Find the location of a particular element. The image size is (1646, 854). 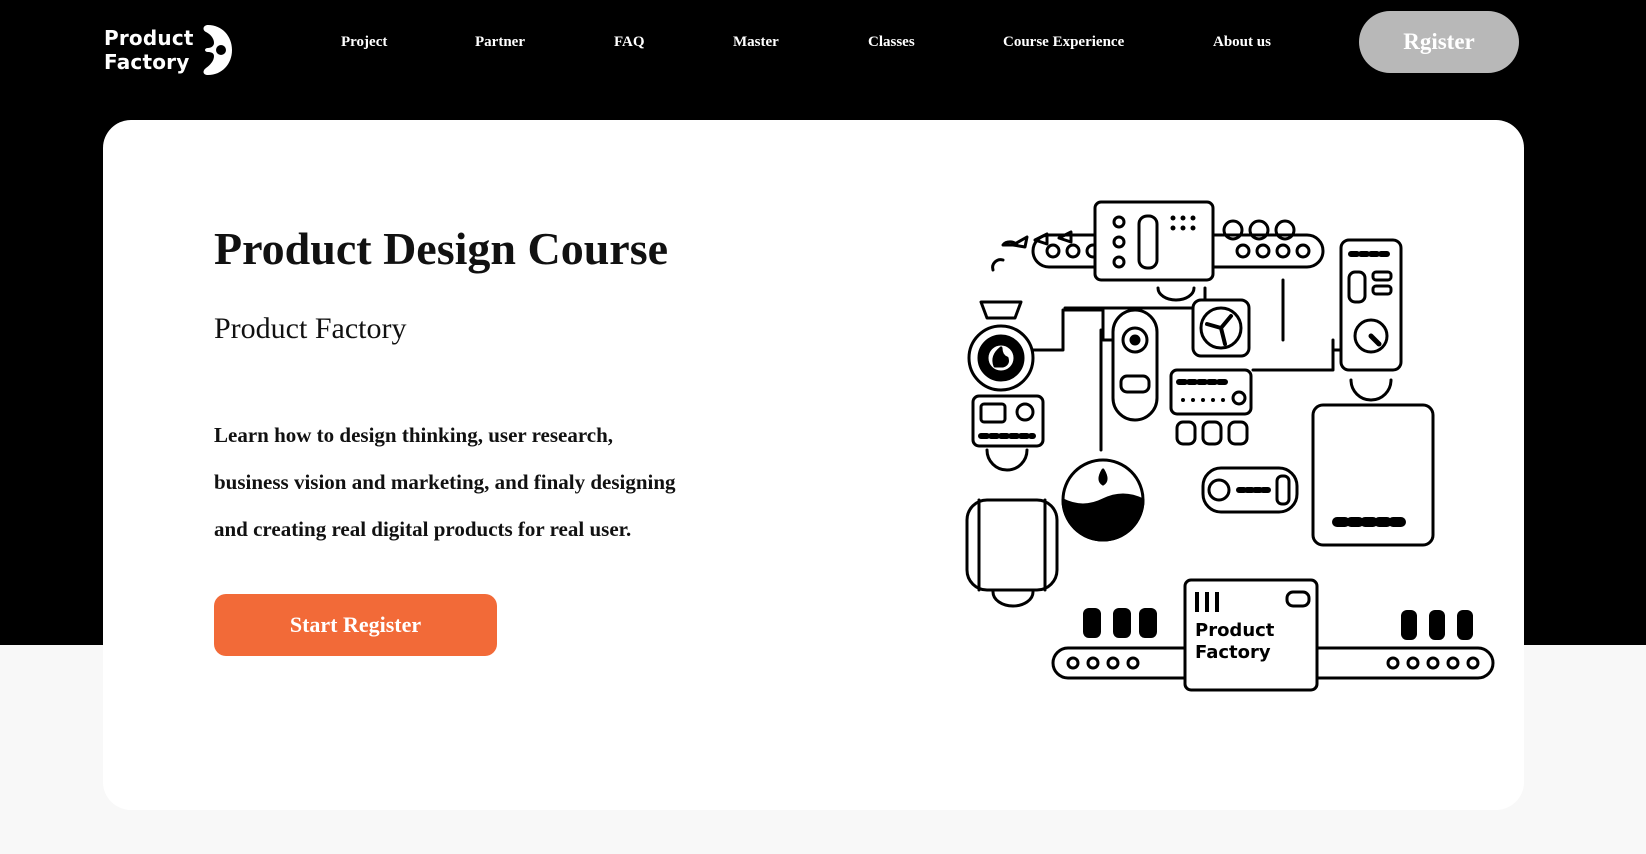

illustration-label-line-2: Factory is located at coordinates (1233, 652).